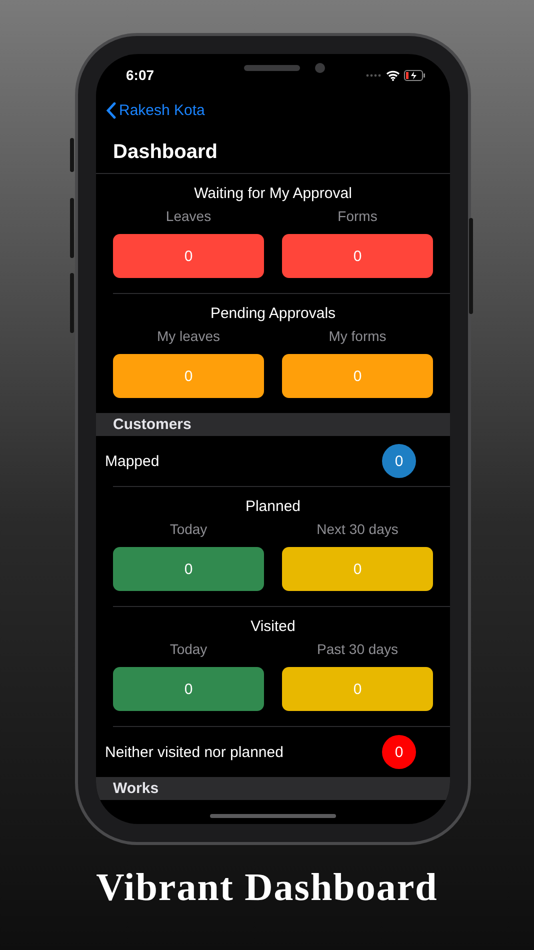 The width and height of the screenshot is (534, 950). What do you see at coordinates (189, 336) in the screenshot?
I see `tile-label: My leaves` at bounding box center [189, 336].